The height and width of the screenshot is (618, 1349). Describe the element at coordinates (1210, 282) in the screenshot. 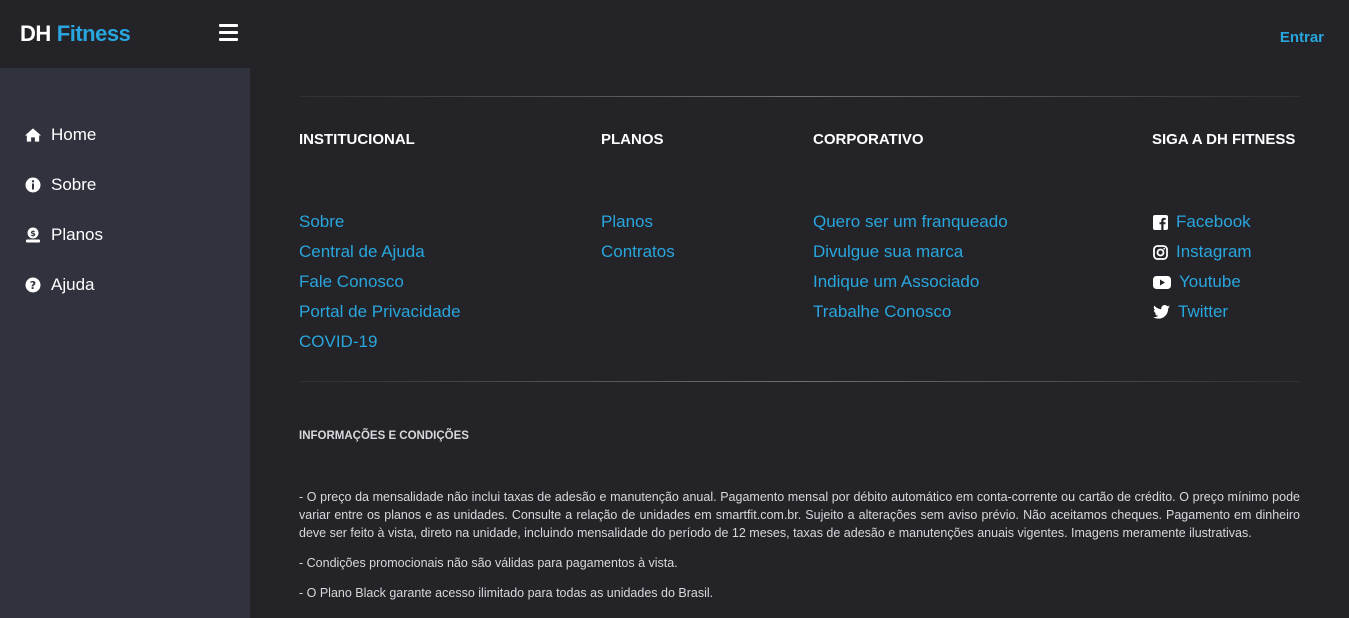

I see `link-youtube: Youtube` at that location.